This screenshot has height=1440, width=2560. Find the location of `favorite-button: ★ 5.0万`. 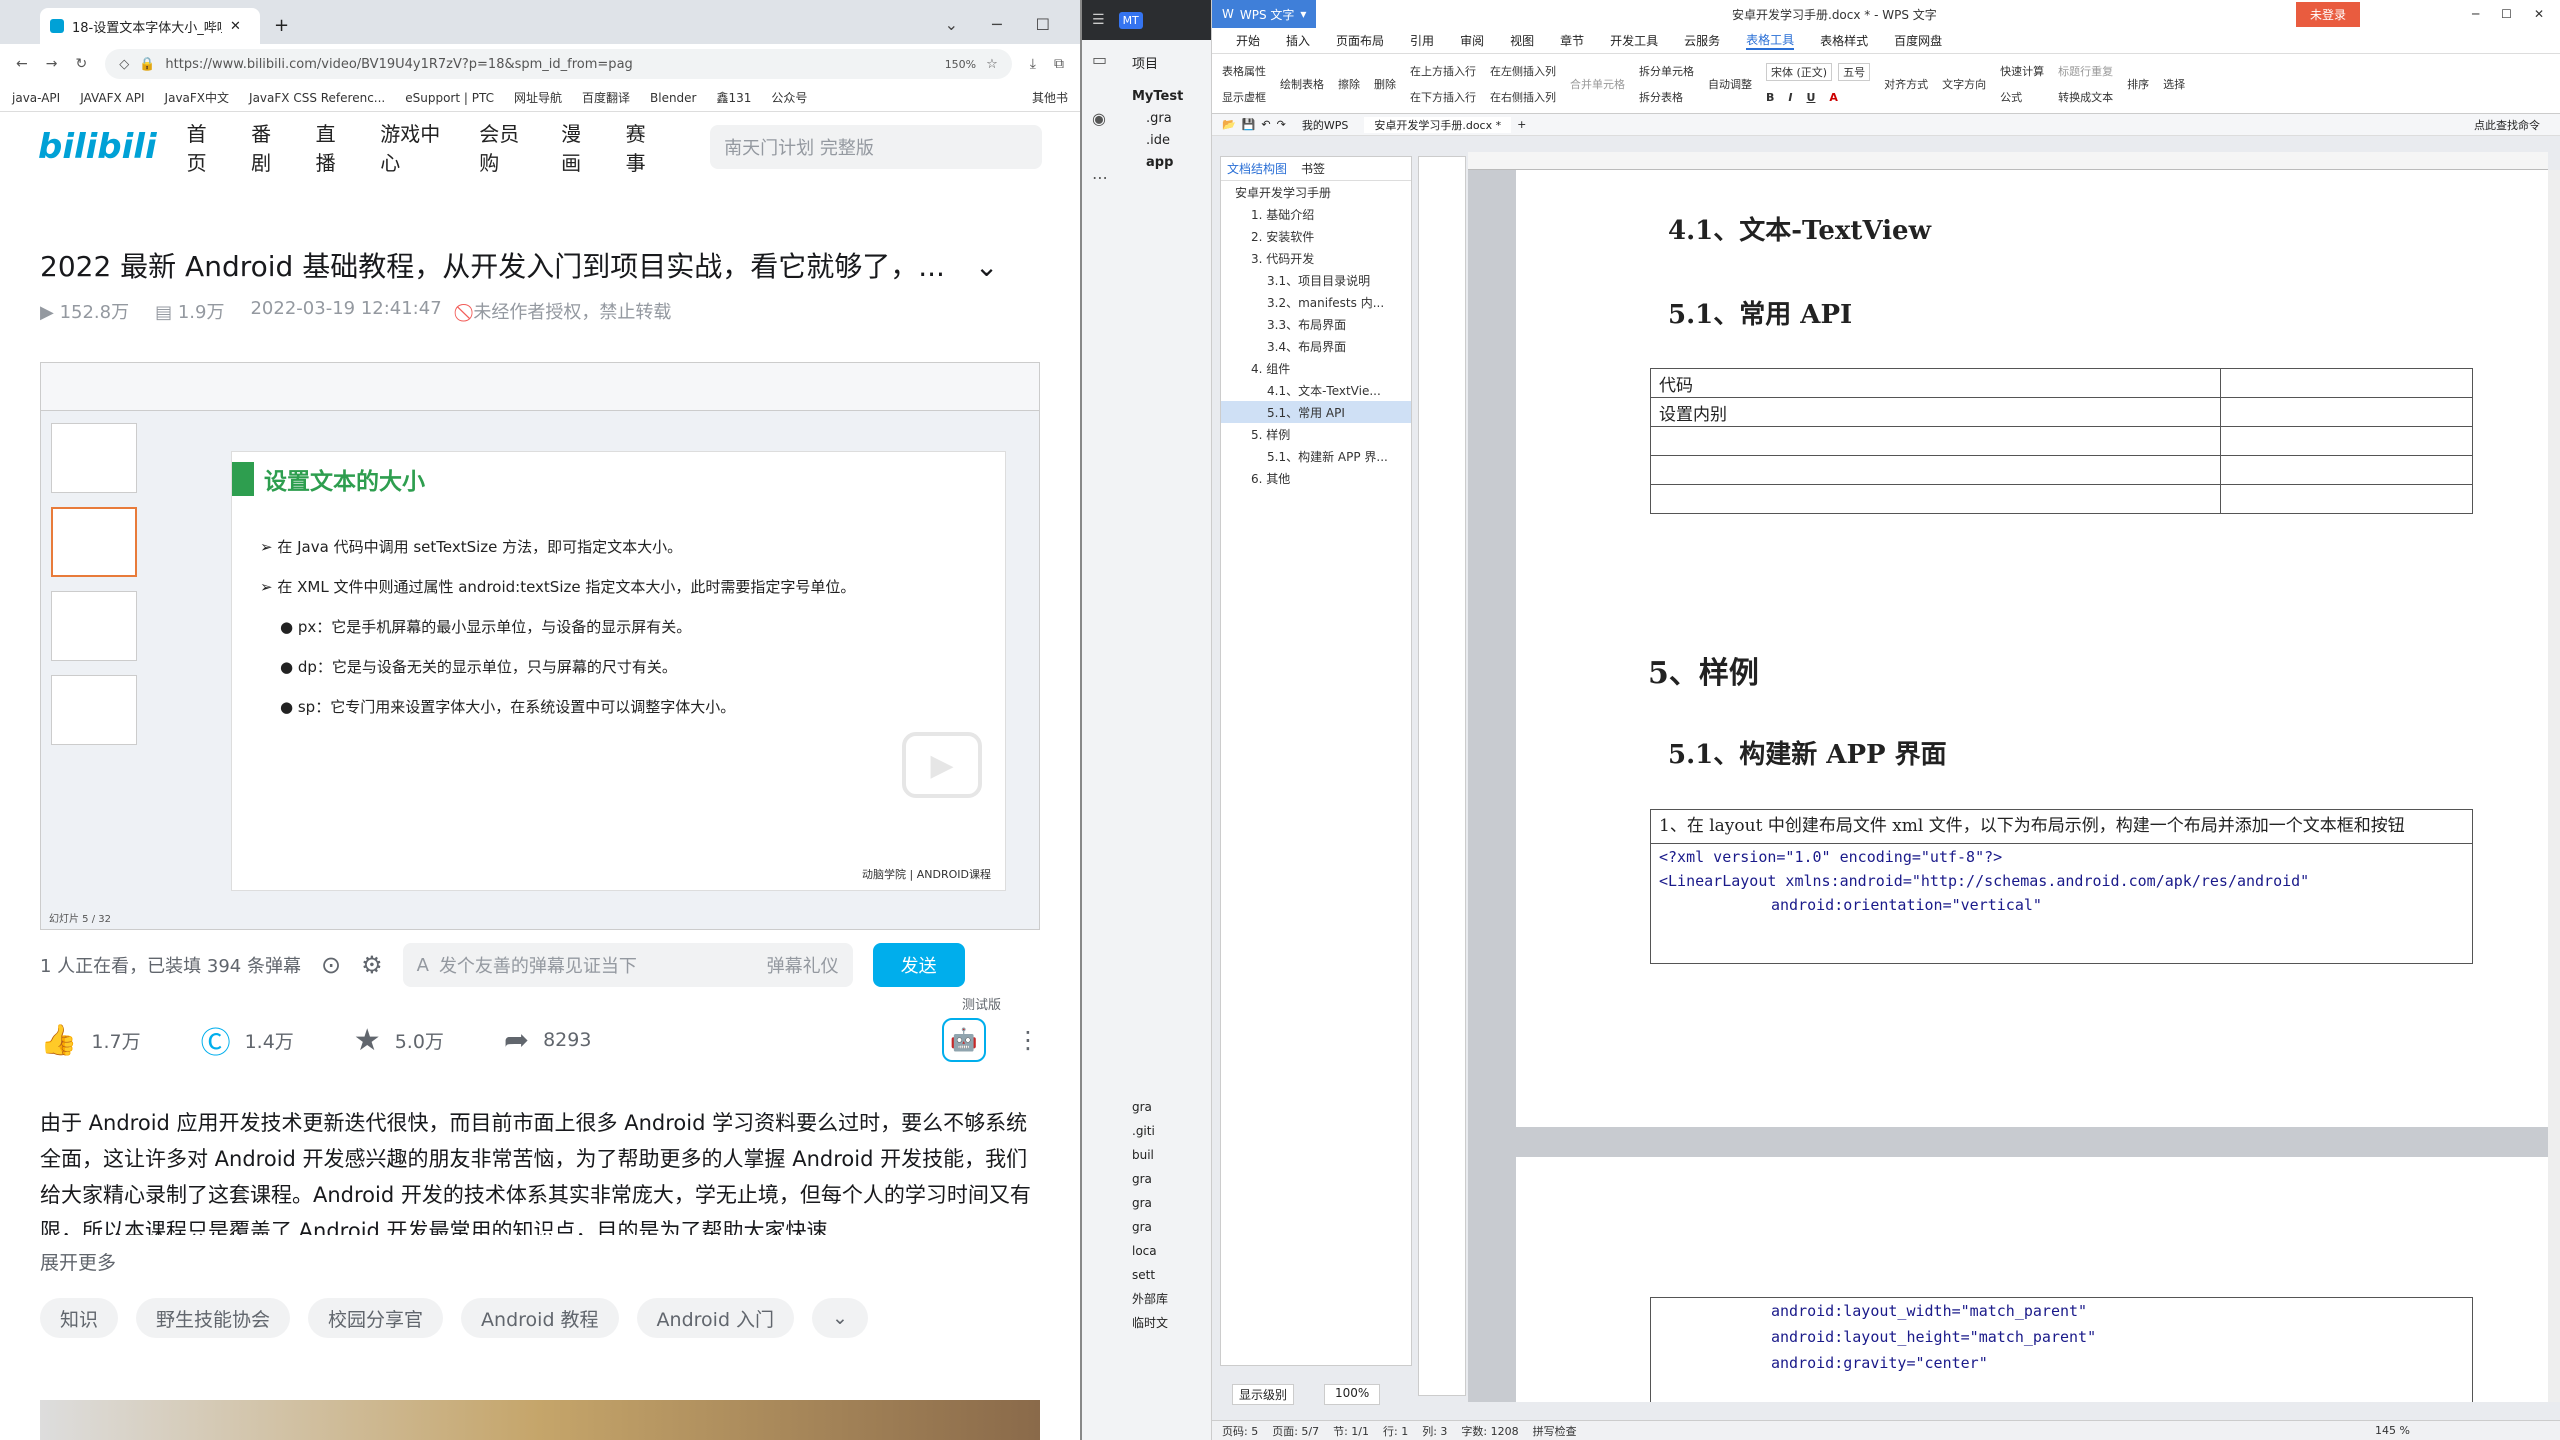

favorite-button: ★ 5.0万 is located at coordinates (399, 1040).